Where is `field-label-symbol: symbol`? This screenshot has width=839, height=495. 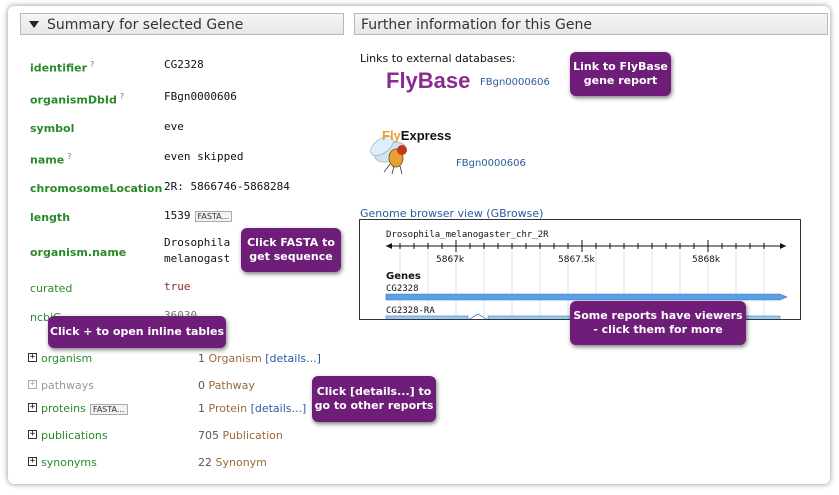 field-label-symbol: symbol is located at coordinates (52, 128).